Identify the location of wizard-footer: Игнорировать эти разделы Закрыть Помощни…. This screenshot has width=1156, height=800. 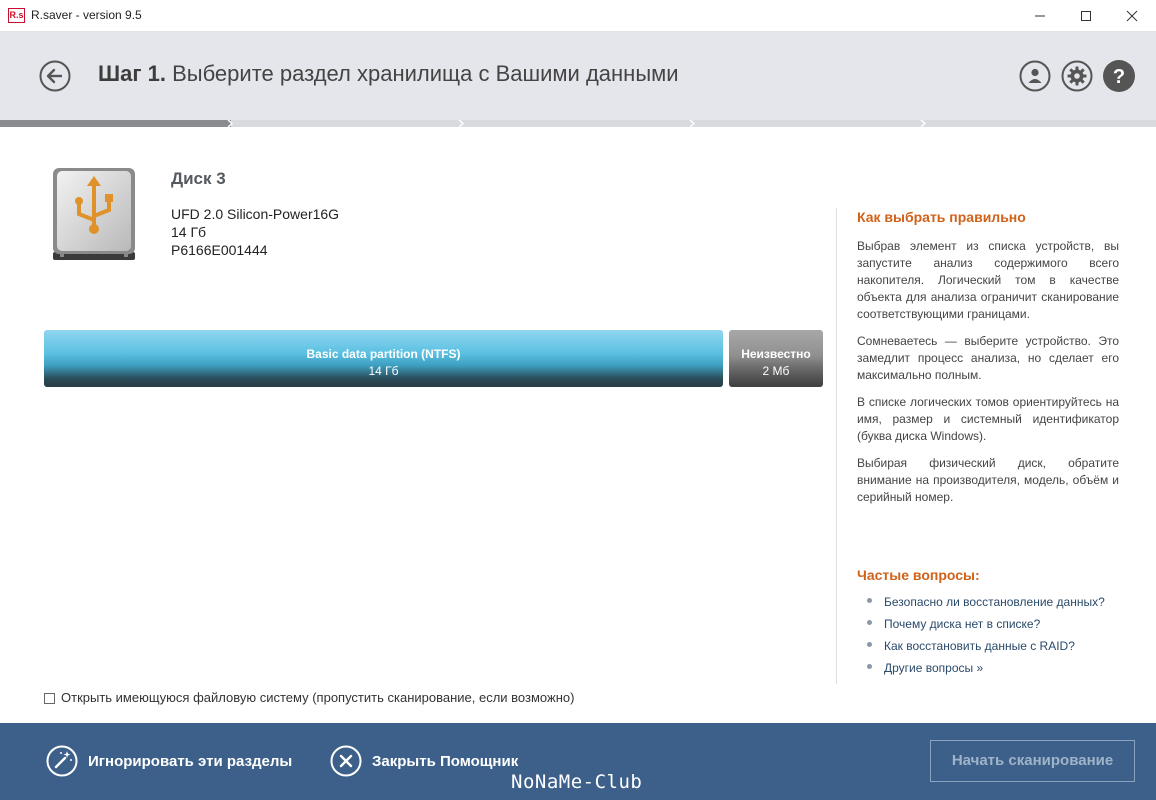
(578, 761).